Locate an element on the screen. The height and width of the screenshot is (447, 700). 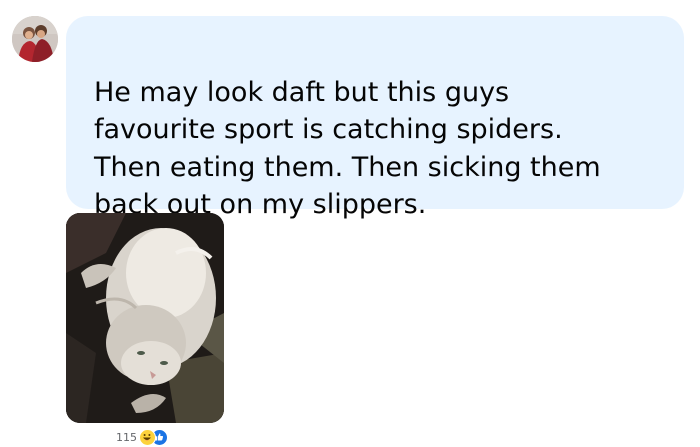
avatar-image is located at coordinates (35, 39).